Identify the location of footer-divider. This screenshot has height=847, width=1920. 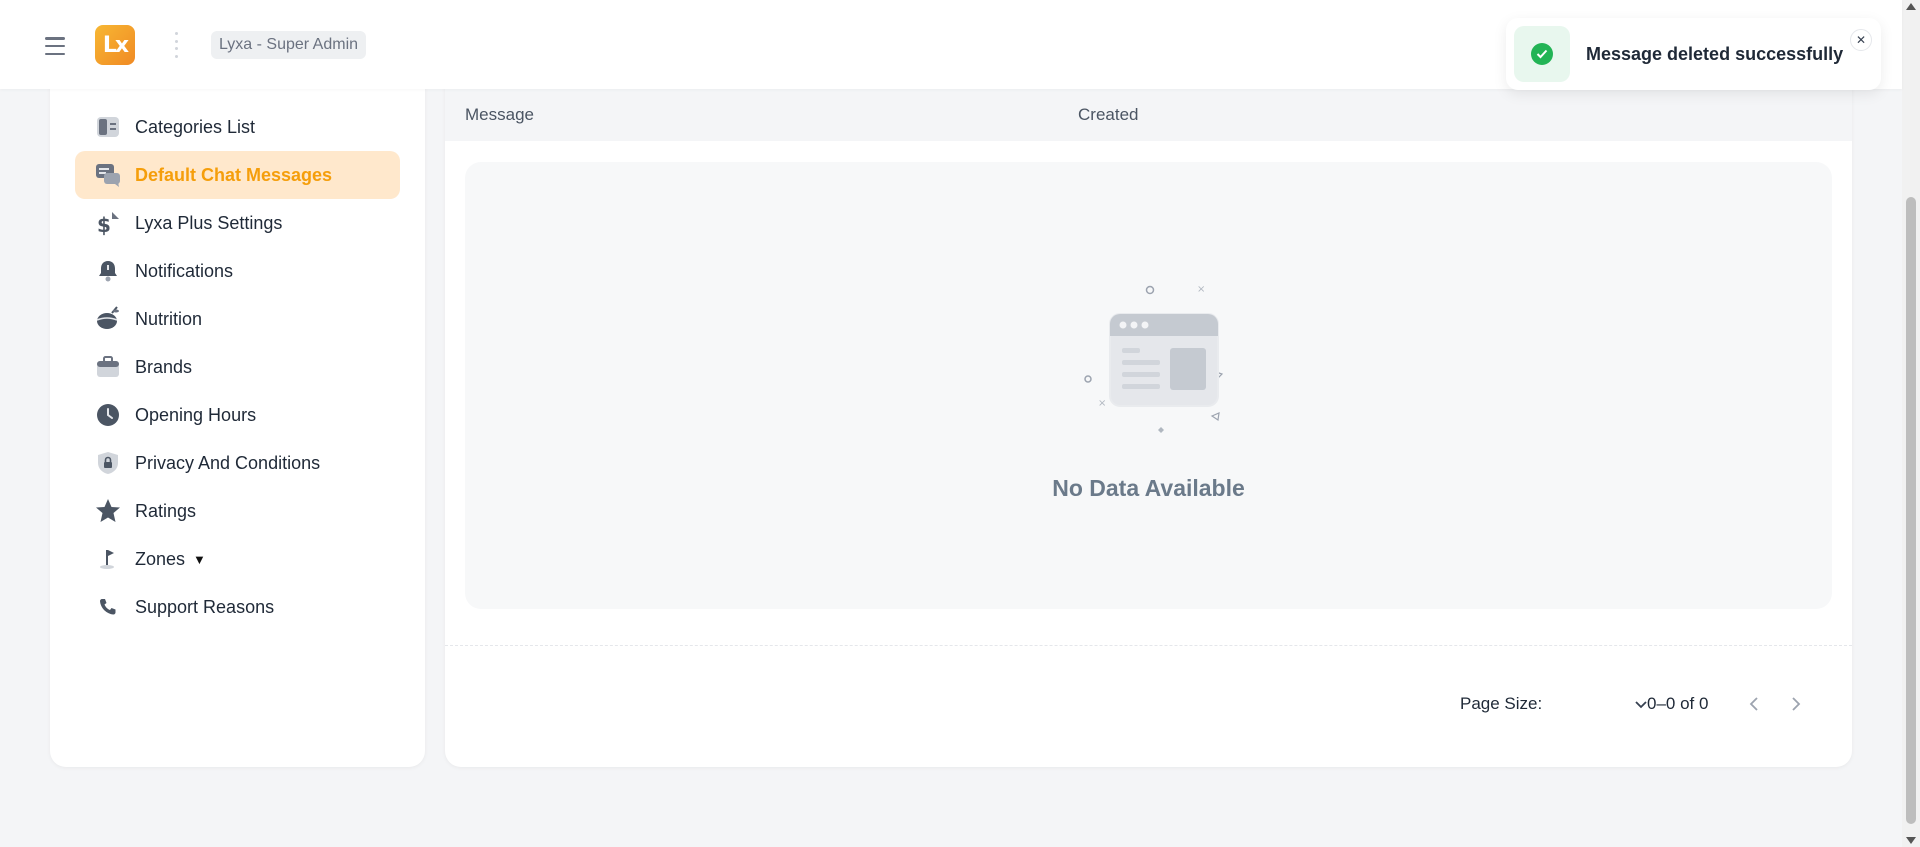
(1148, 645).